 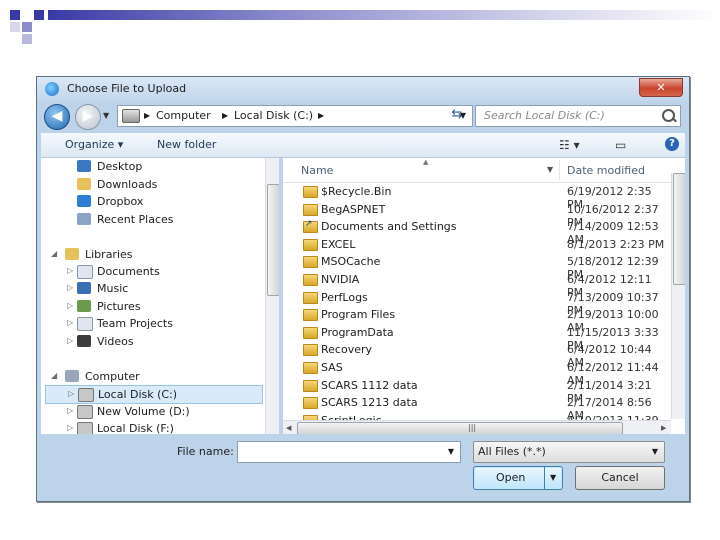 What do you see at coordinates (273, 115) in the screenshot?
I see `breadcrumb-local-disk: Local Disk (C:)` at bounding box center [273, 115].